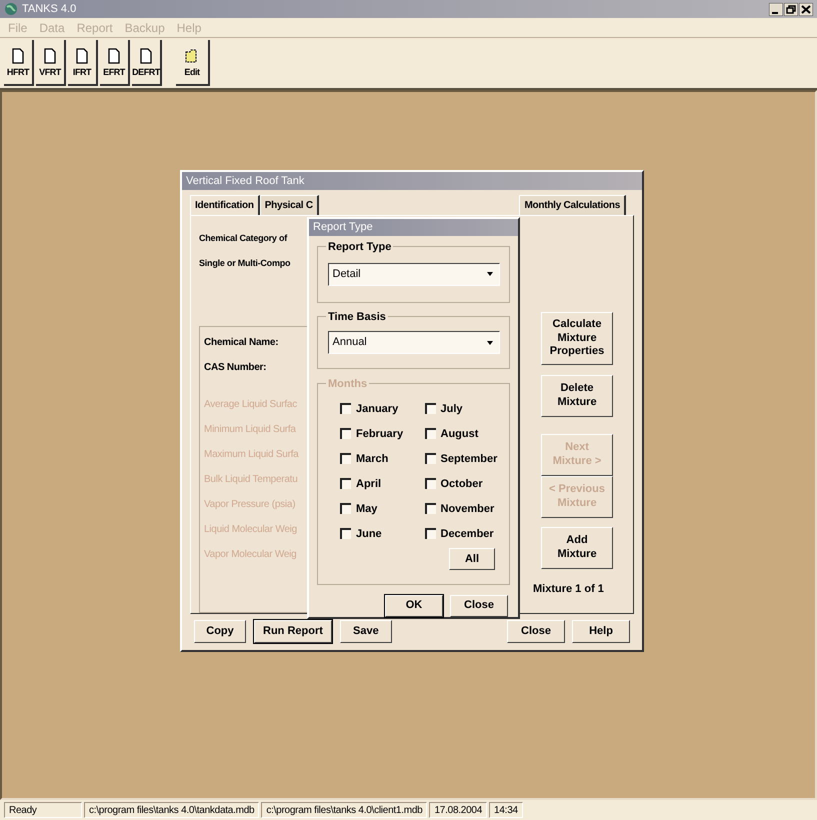 The height and width of the screenshot is (820, 817). What do you see at coordinates (776, 9) in the screenshot?
I see `minimize-icon` at bounding box center [776, 9].